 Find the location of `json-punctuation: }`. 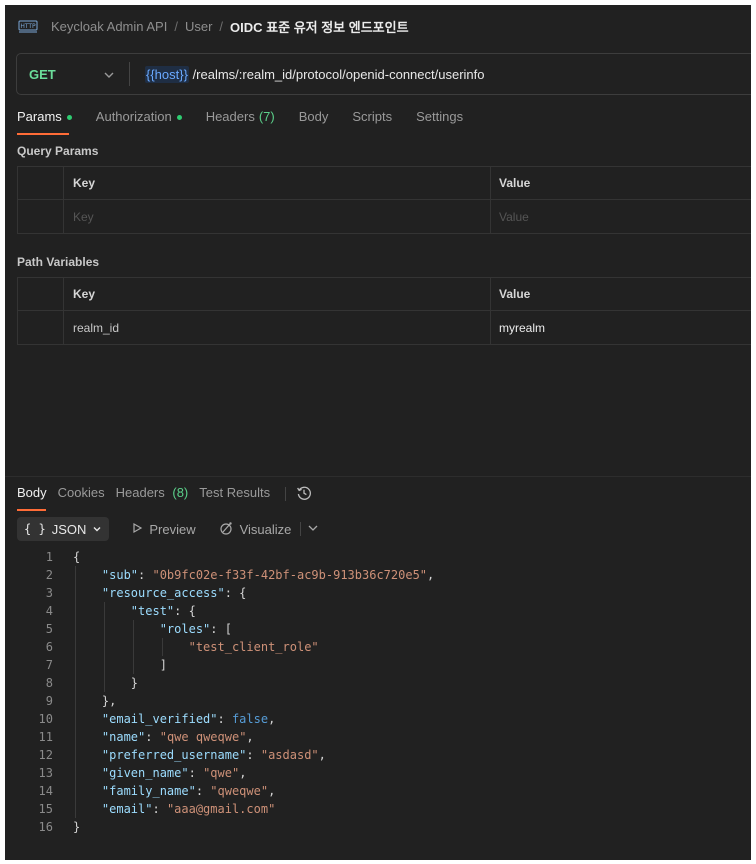

json-punctuation: } is located at coordinates (134, 683).